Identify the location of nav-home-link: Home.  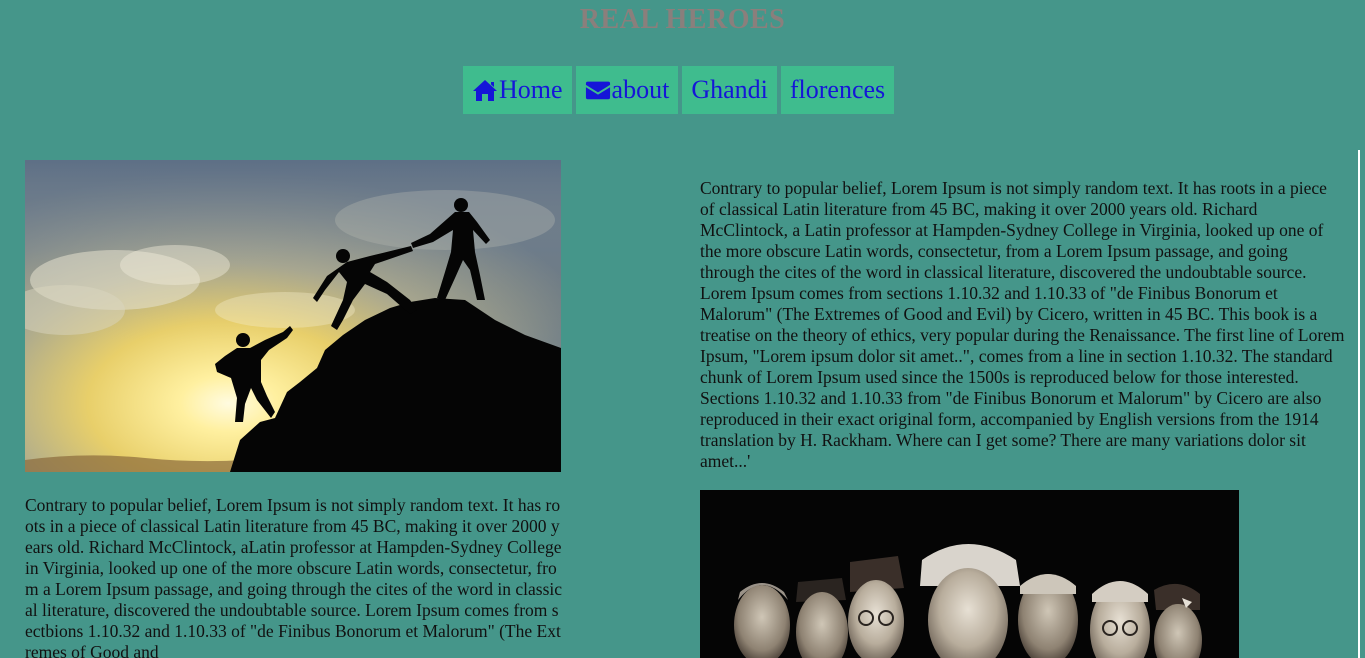
(517, 90).